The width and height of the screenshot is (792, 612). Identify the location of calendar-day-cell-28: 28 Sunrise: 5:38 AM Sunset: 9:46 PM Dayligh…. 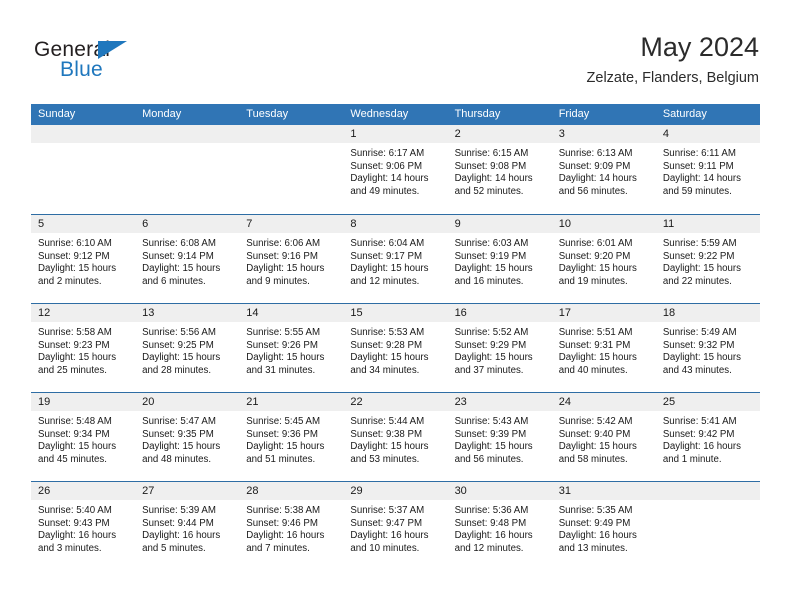
(291, 526).